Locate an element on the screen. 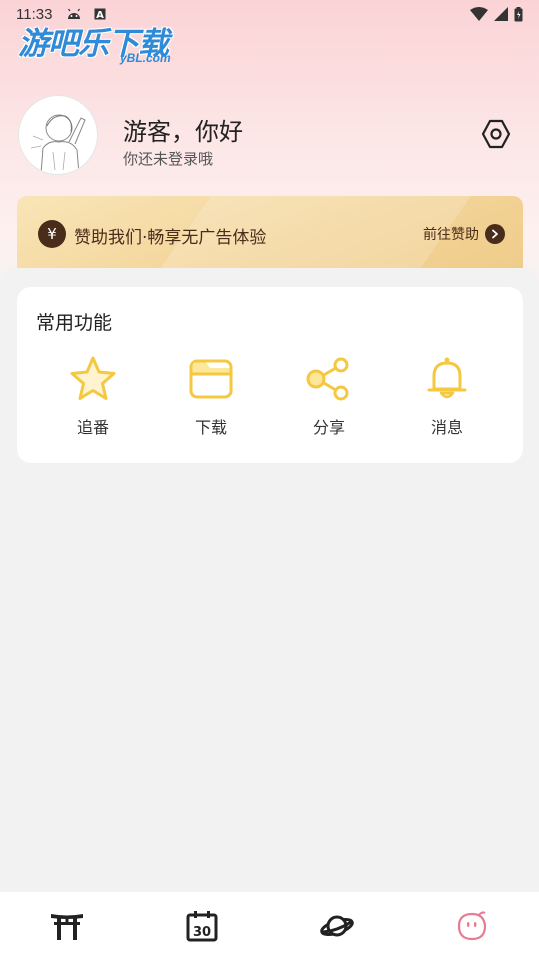 The image size is (539, 959). watermark-logo: 游吧乐下载 yBL.com is located at coordinates (103, 43).